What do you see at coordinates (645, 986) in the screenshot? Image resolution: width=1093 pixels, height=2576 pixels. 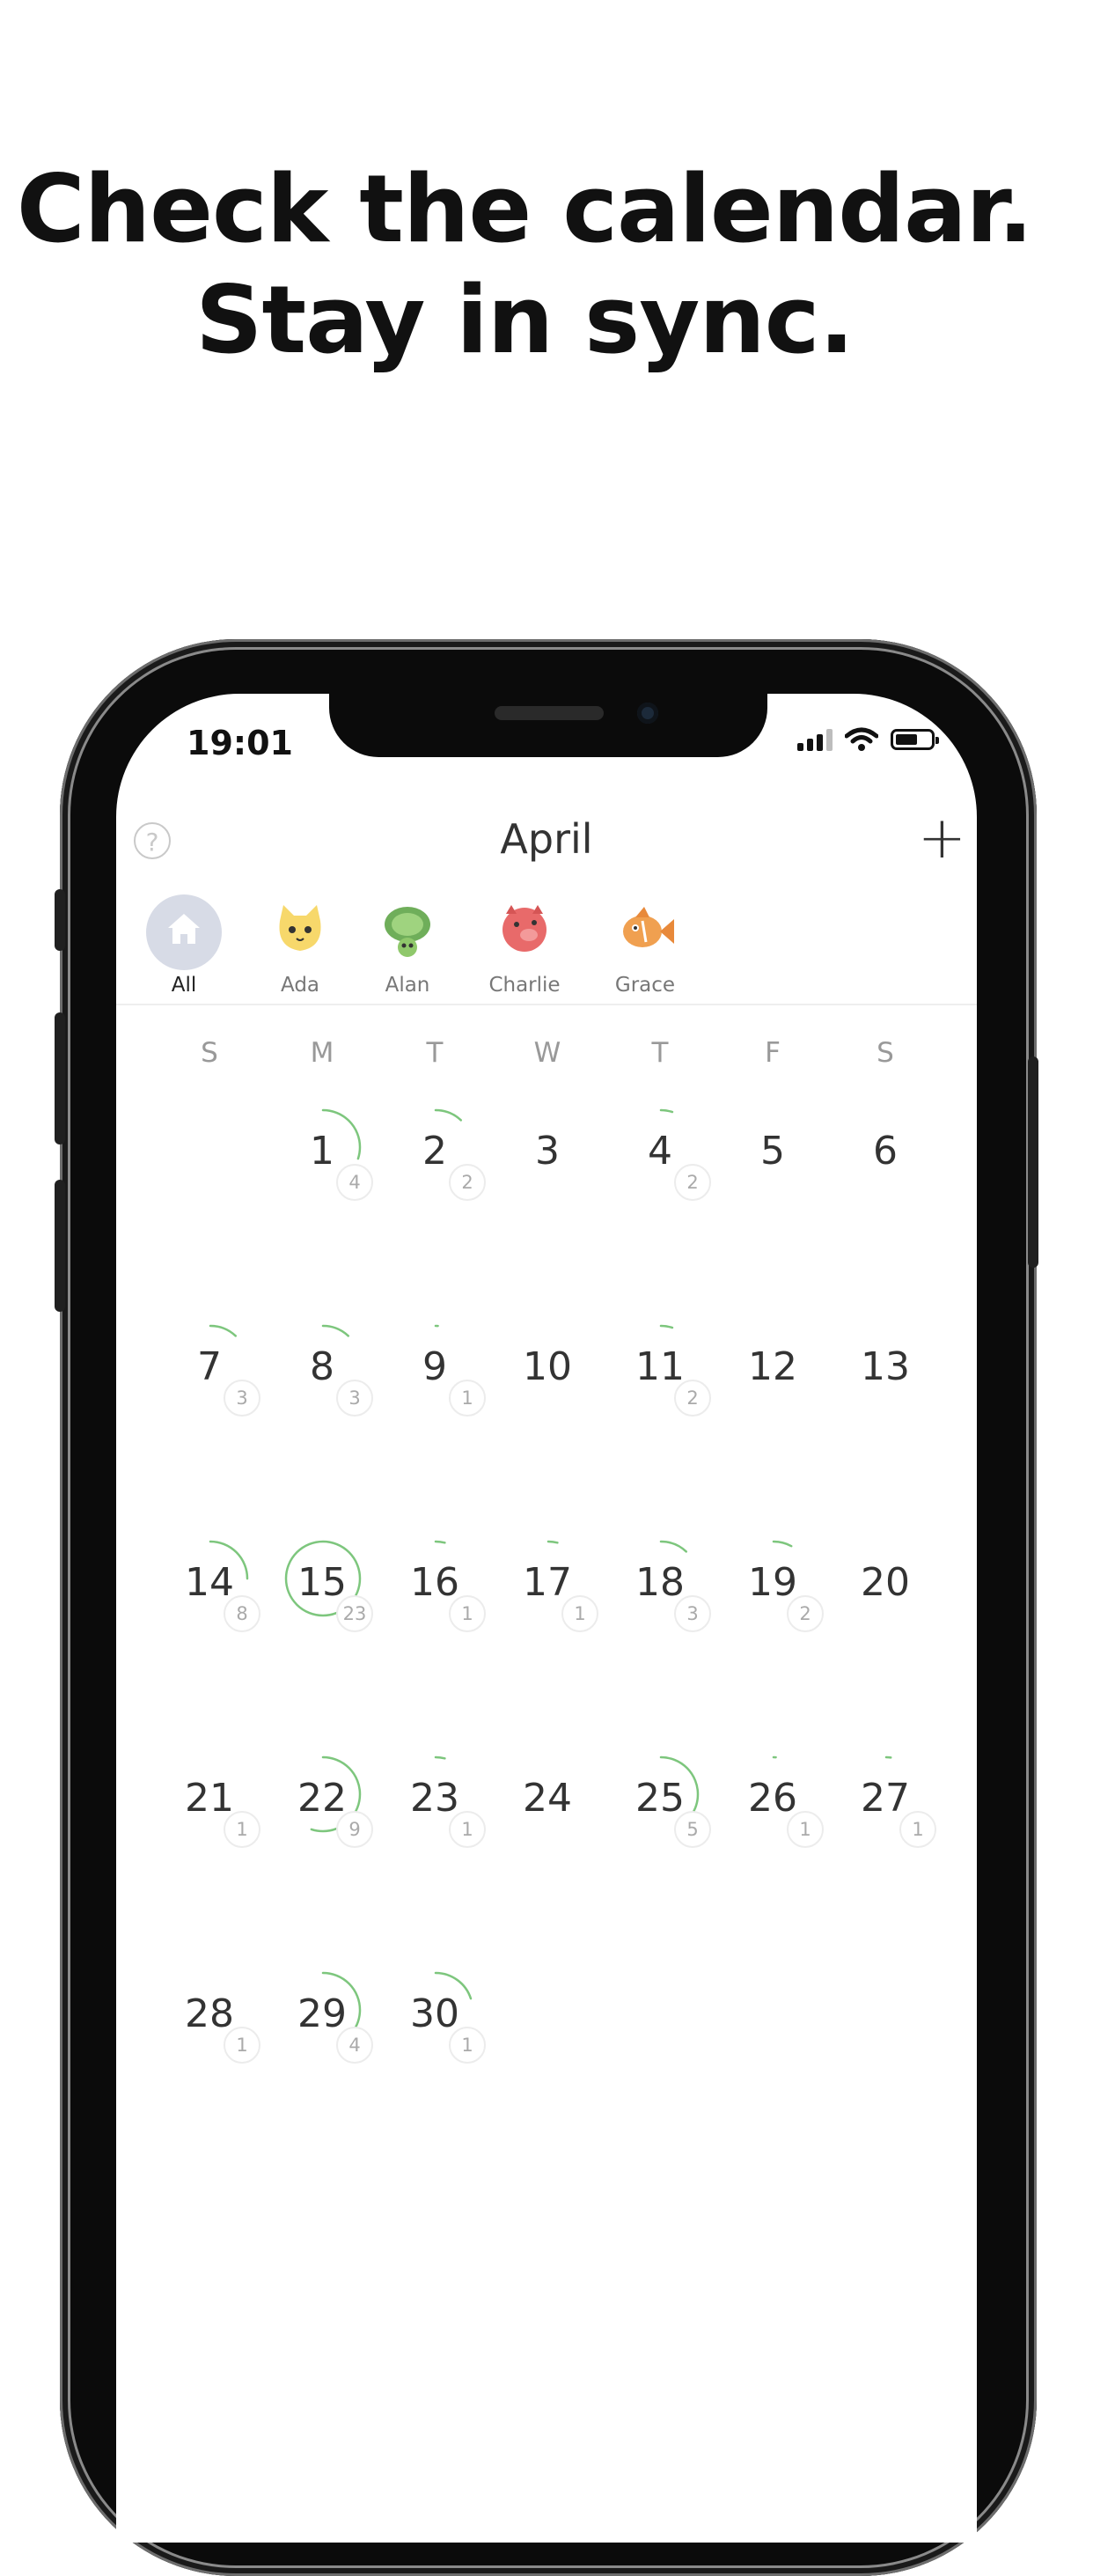 I see `child-label: Grace` at bounding box center [645, 986].